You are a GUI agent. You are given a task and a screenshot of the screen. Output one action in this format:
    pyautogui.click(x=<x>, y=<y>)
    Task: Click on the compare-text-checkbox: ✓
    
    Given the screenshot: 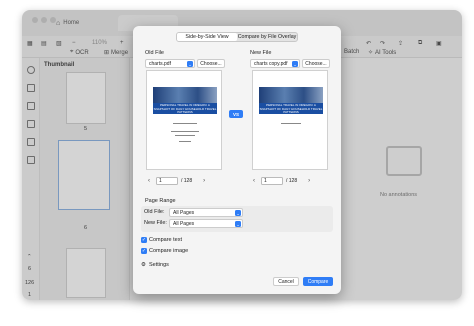 What is the action you would take?
    pyautogui.click(x=144, y=240)
    